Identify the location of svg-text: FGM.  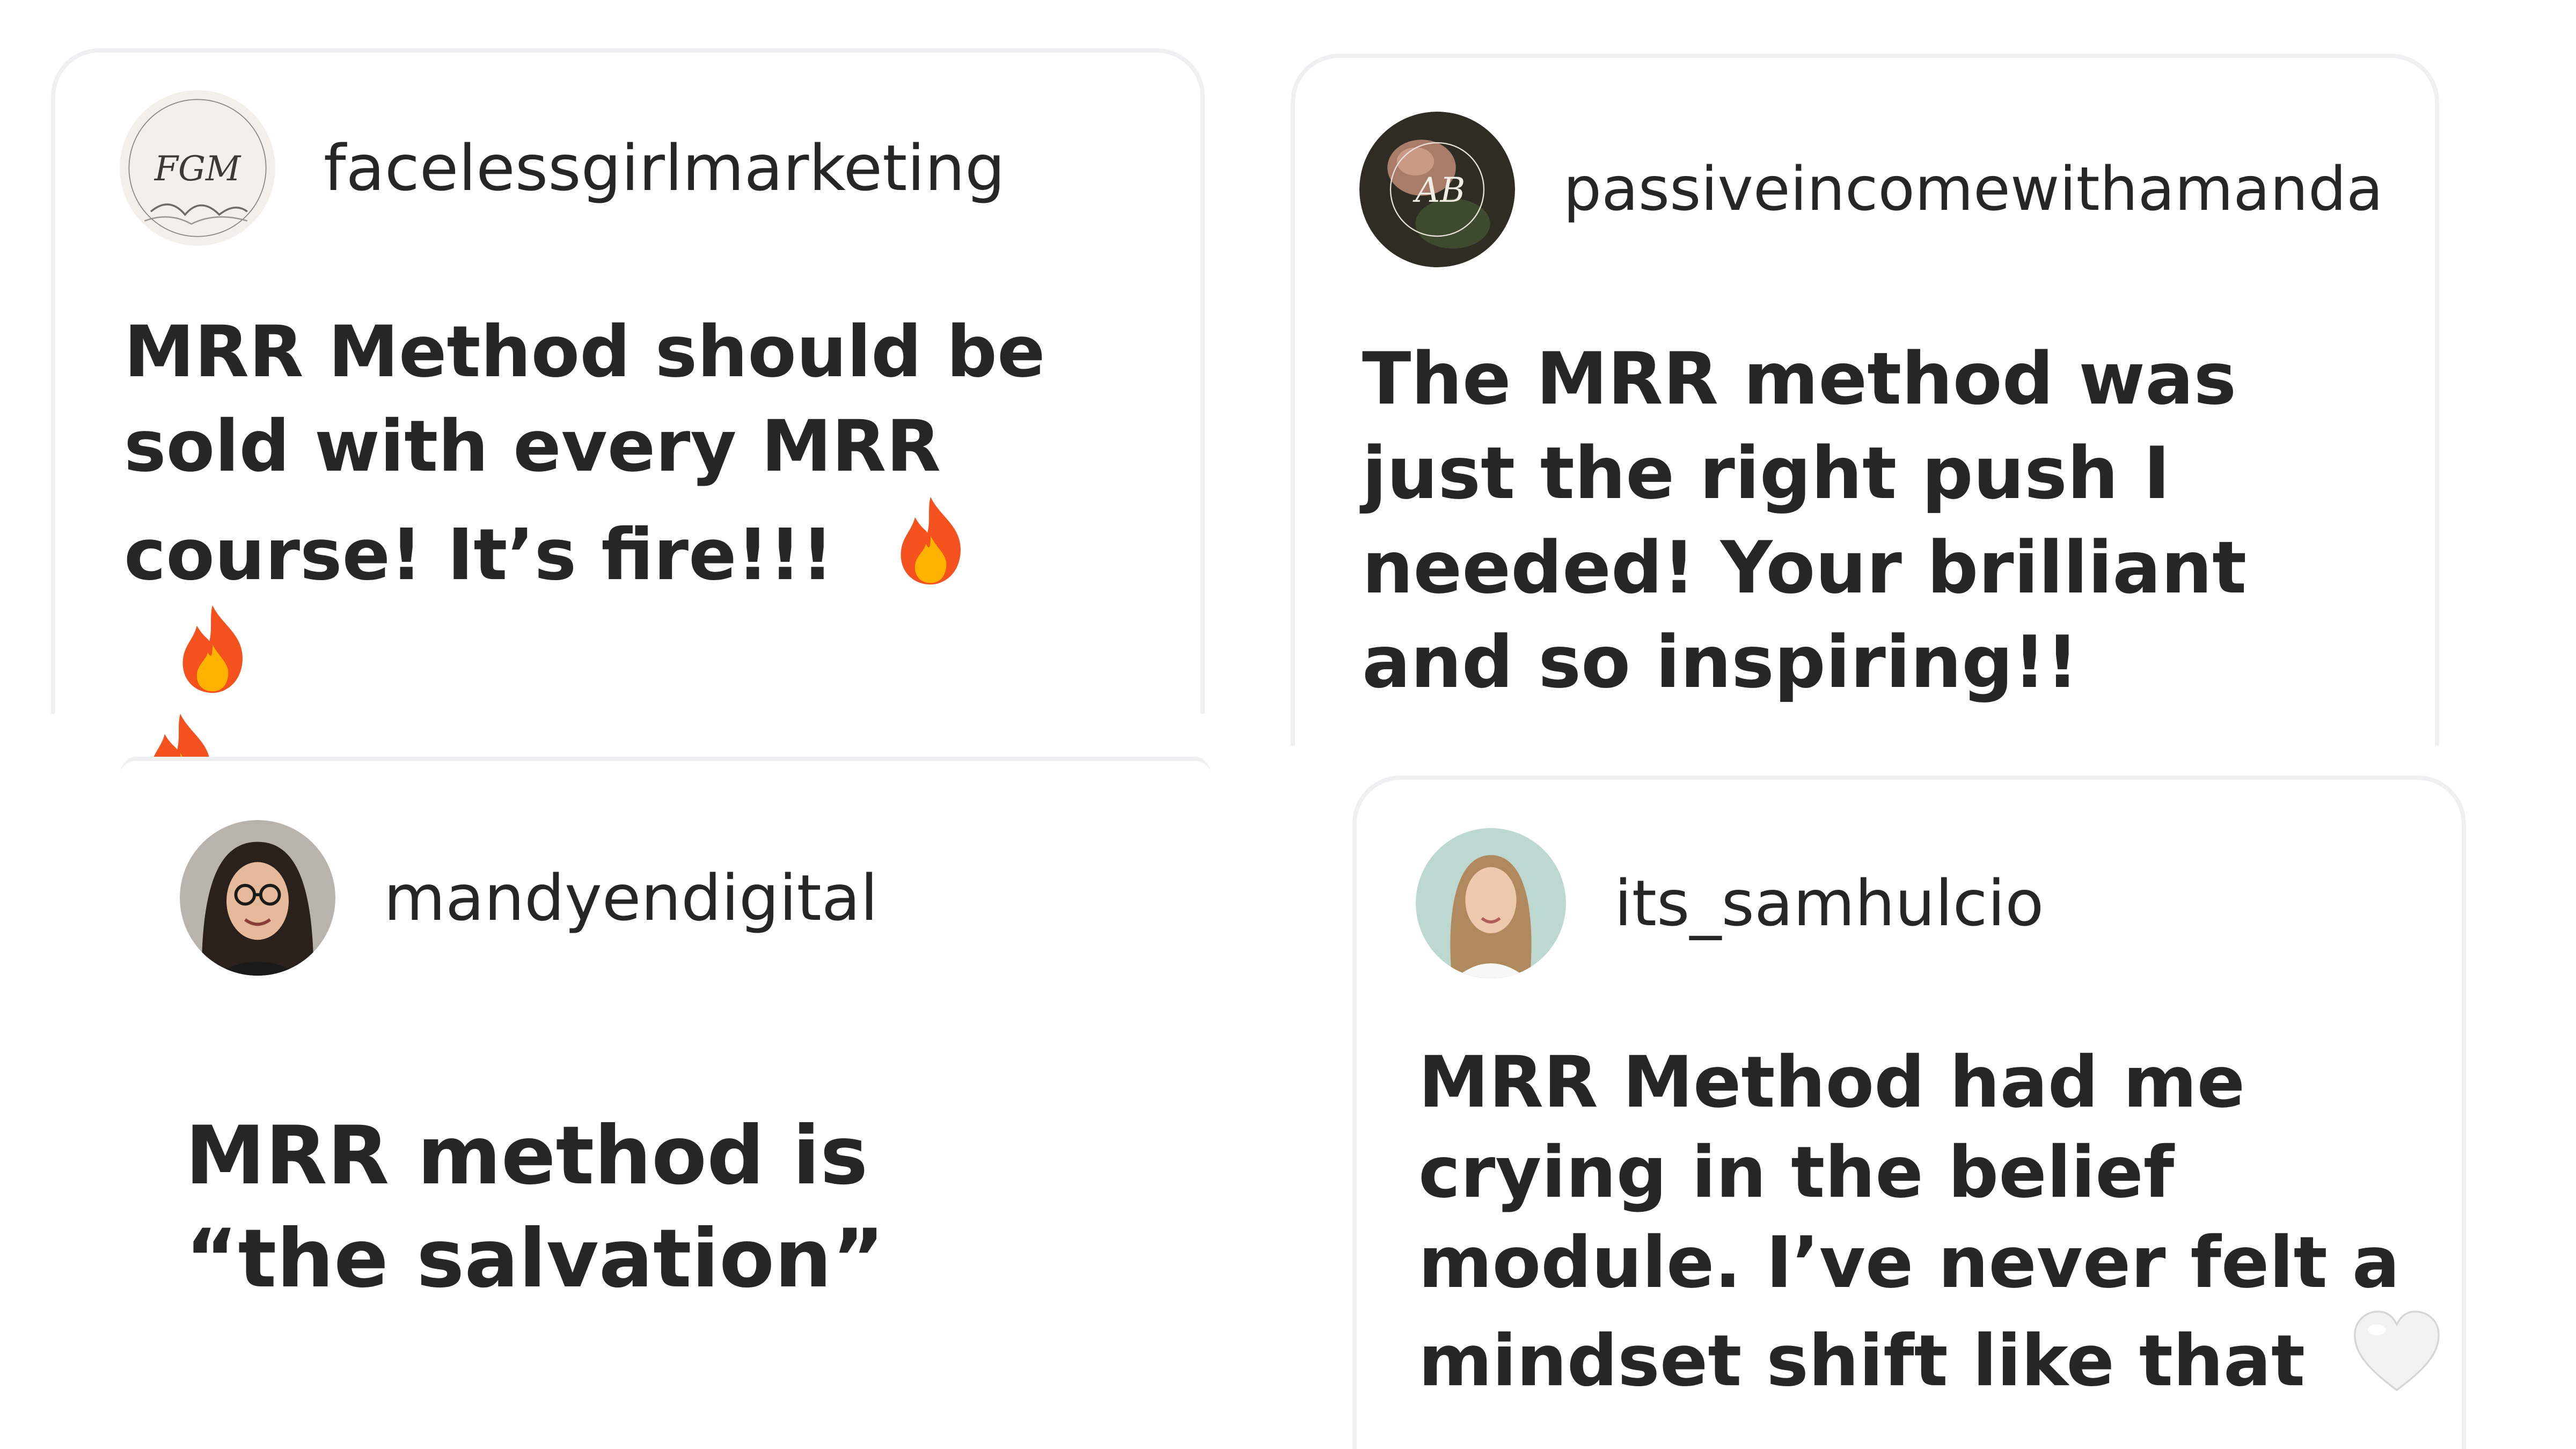
(197, 169).